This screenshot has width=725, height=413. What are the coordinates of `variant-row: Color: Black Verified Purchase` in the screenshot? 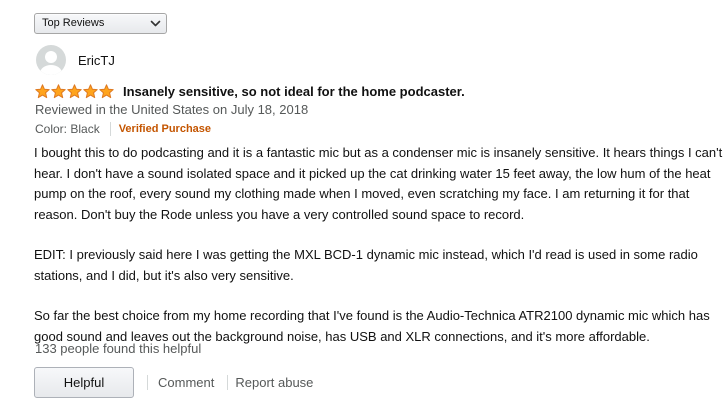 It's located at (123, 129).